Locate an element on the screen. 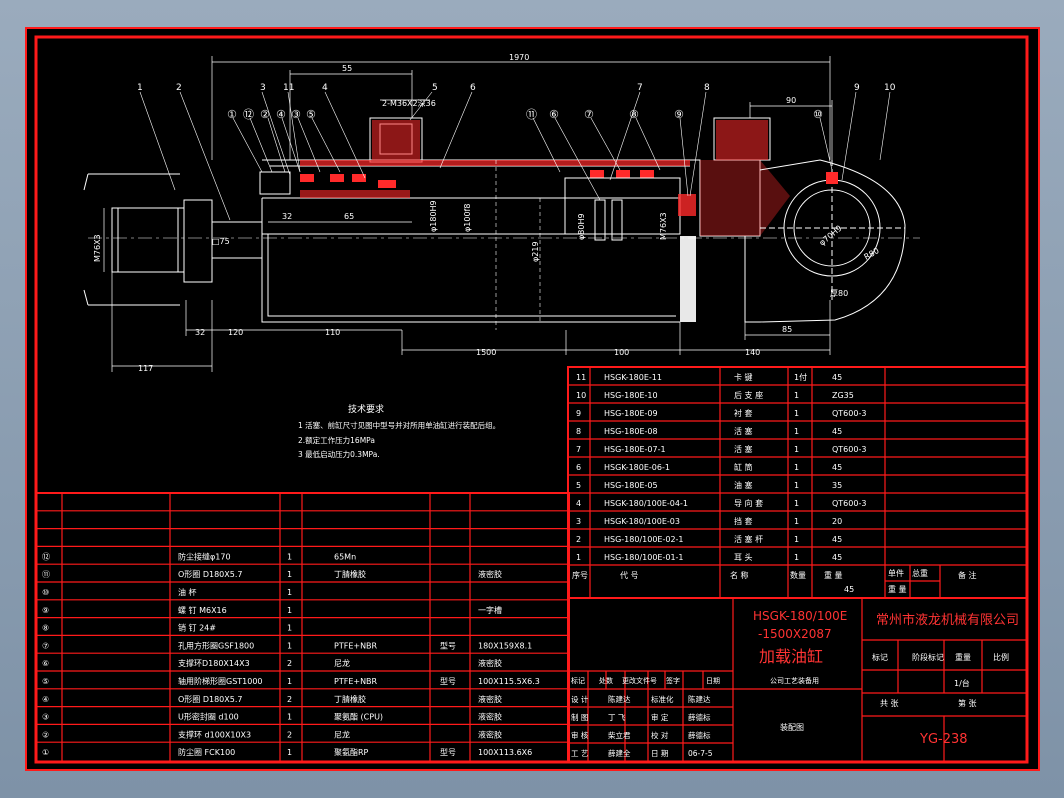 The height and width of the screenshot is (798, 1064). part-material: 45 is located at coordinates (837, 467).